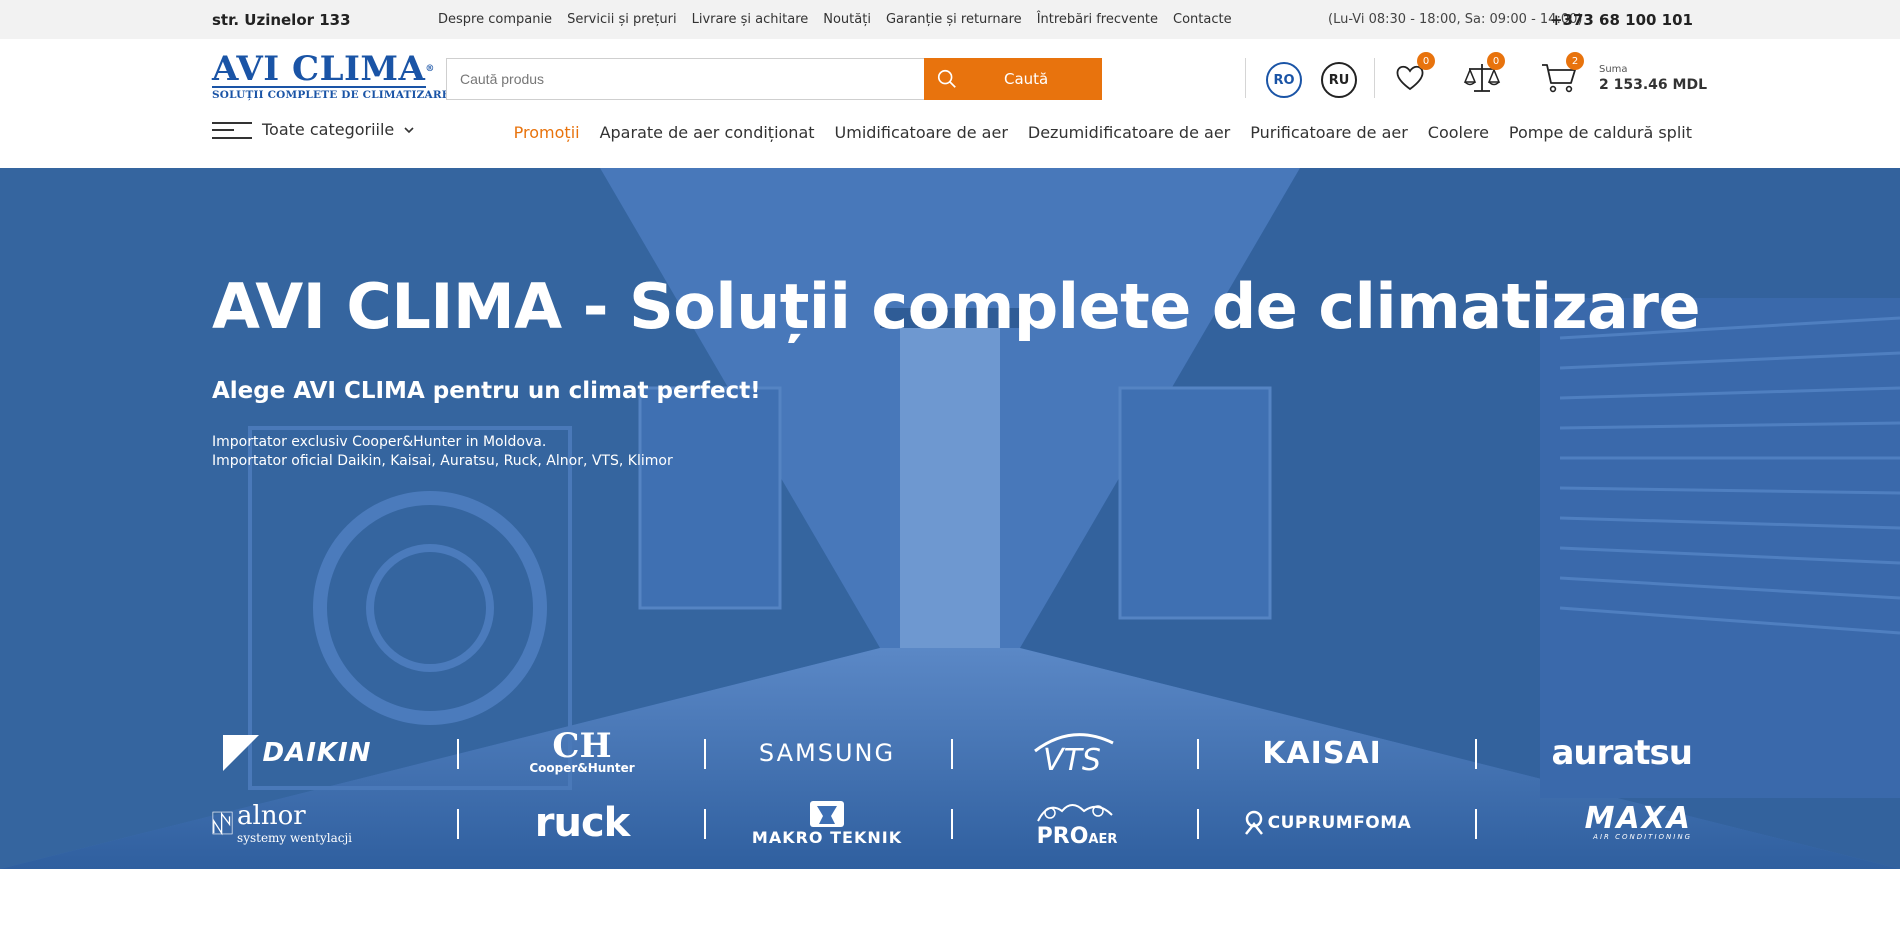  What do you see at coordinates (622, 19) in the screenshot?
I see `top-nav-services: Servicii și prețuri` at bounding box center [622, 19].